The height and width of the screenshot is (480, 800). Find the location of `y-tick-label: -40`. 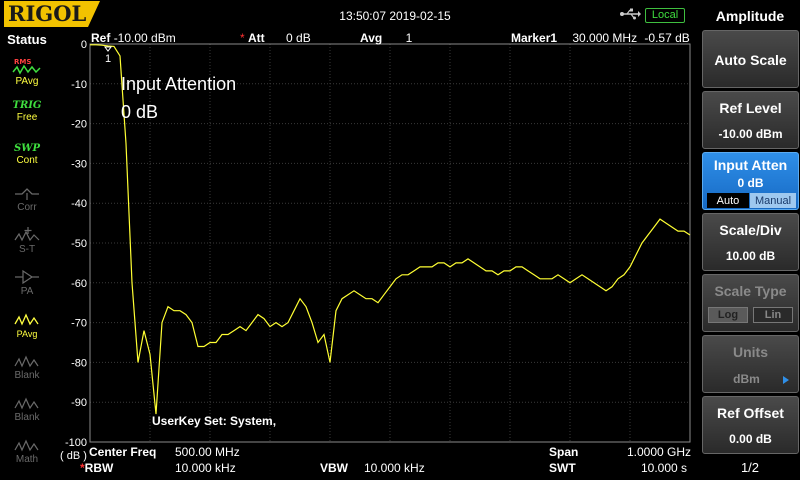

y-tick-label: -40 is located at coordinates (79, 204).